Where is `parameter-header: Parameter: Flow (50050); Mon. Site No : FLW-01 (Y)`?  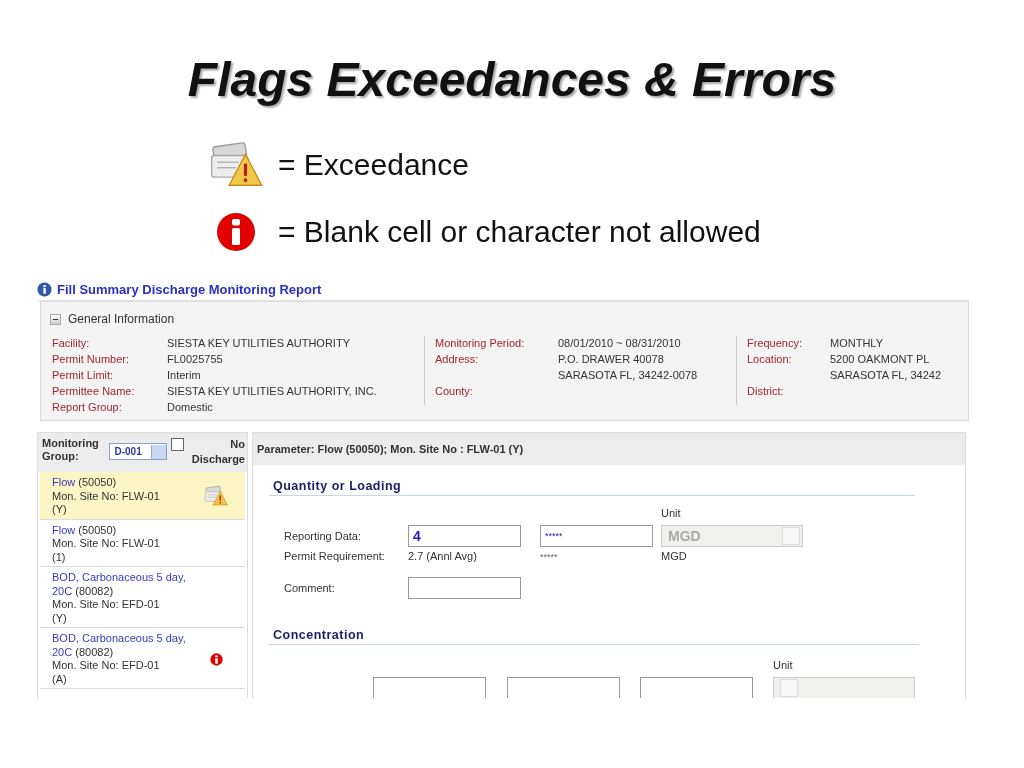 parameter-header: Parameter: Flow (50050); Mon. Site No : FLW-01 (Y) is located at coordinates (390, 449).